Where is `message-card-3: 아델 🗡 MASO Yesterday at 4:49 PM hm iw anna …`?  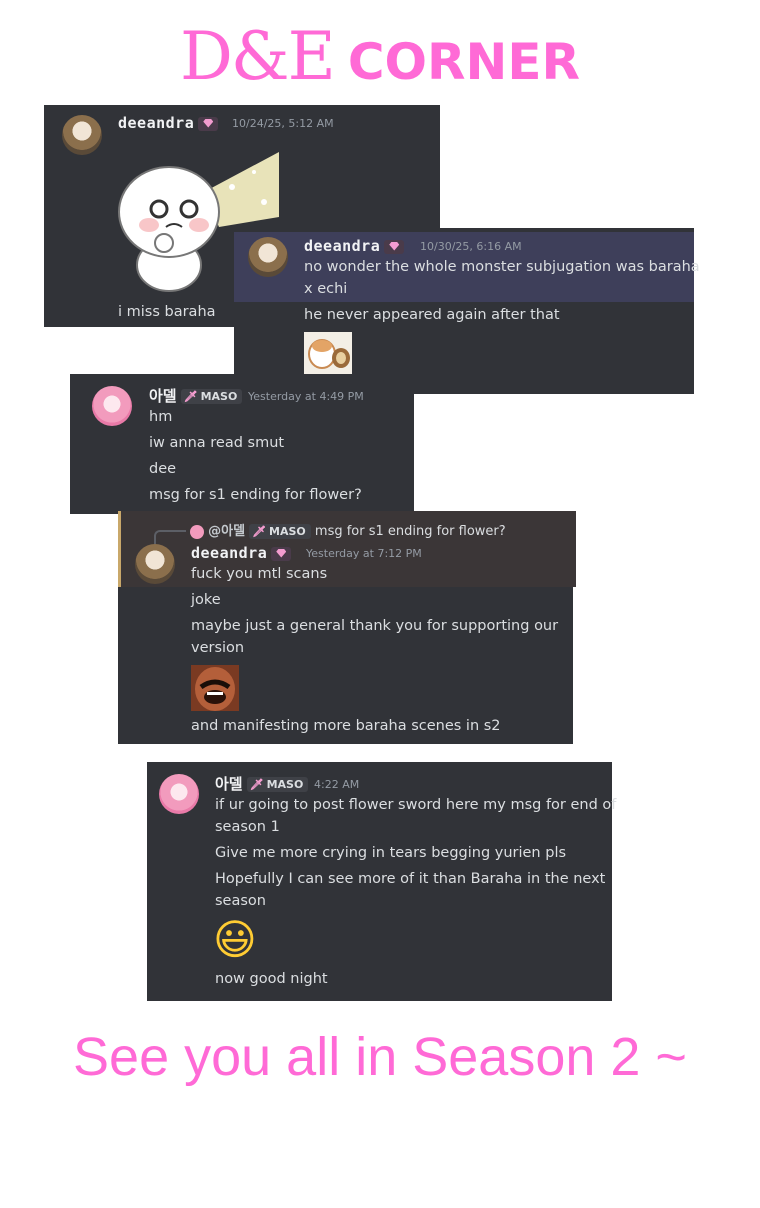
message-card-3: 아델 🗡 MASO Yesterday at 4:49 PM hm iw anna … is located at coordinates (242, 444).